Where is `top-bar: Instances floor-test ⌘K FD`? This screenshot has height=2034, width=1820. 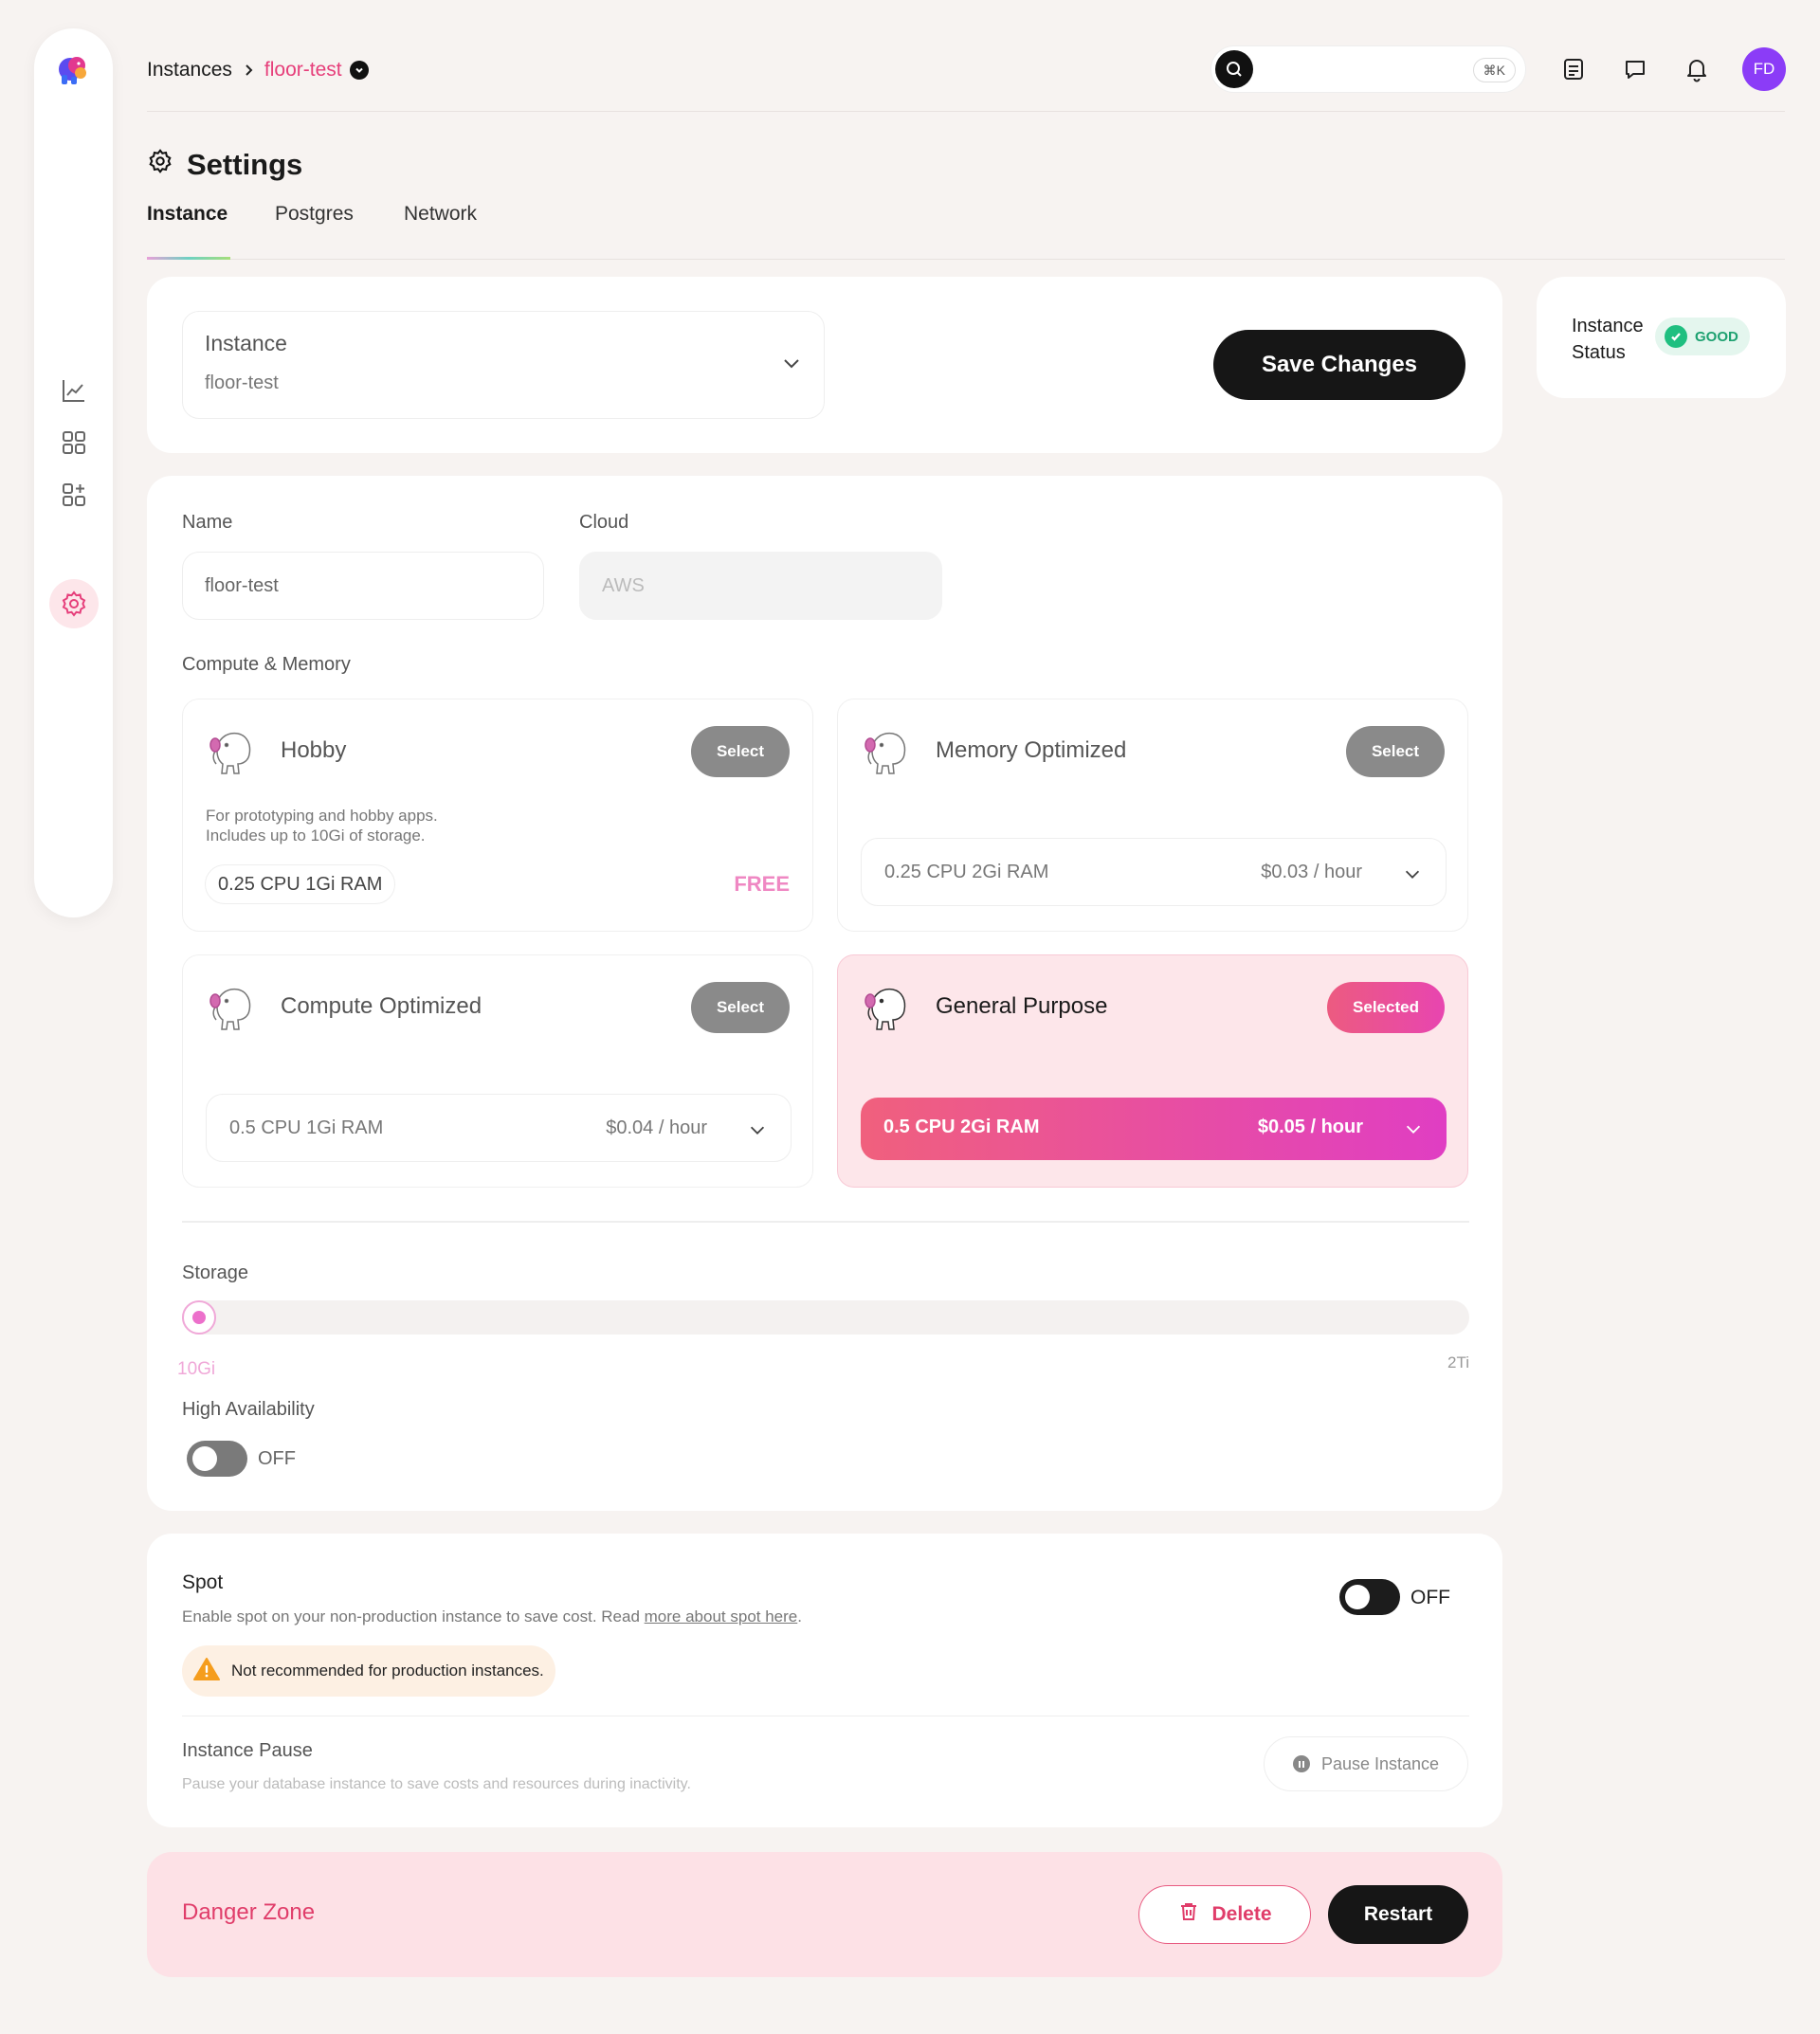
top-bar: Instances floor-test ⌘K FD is located at coordinates (966, 75).